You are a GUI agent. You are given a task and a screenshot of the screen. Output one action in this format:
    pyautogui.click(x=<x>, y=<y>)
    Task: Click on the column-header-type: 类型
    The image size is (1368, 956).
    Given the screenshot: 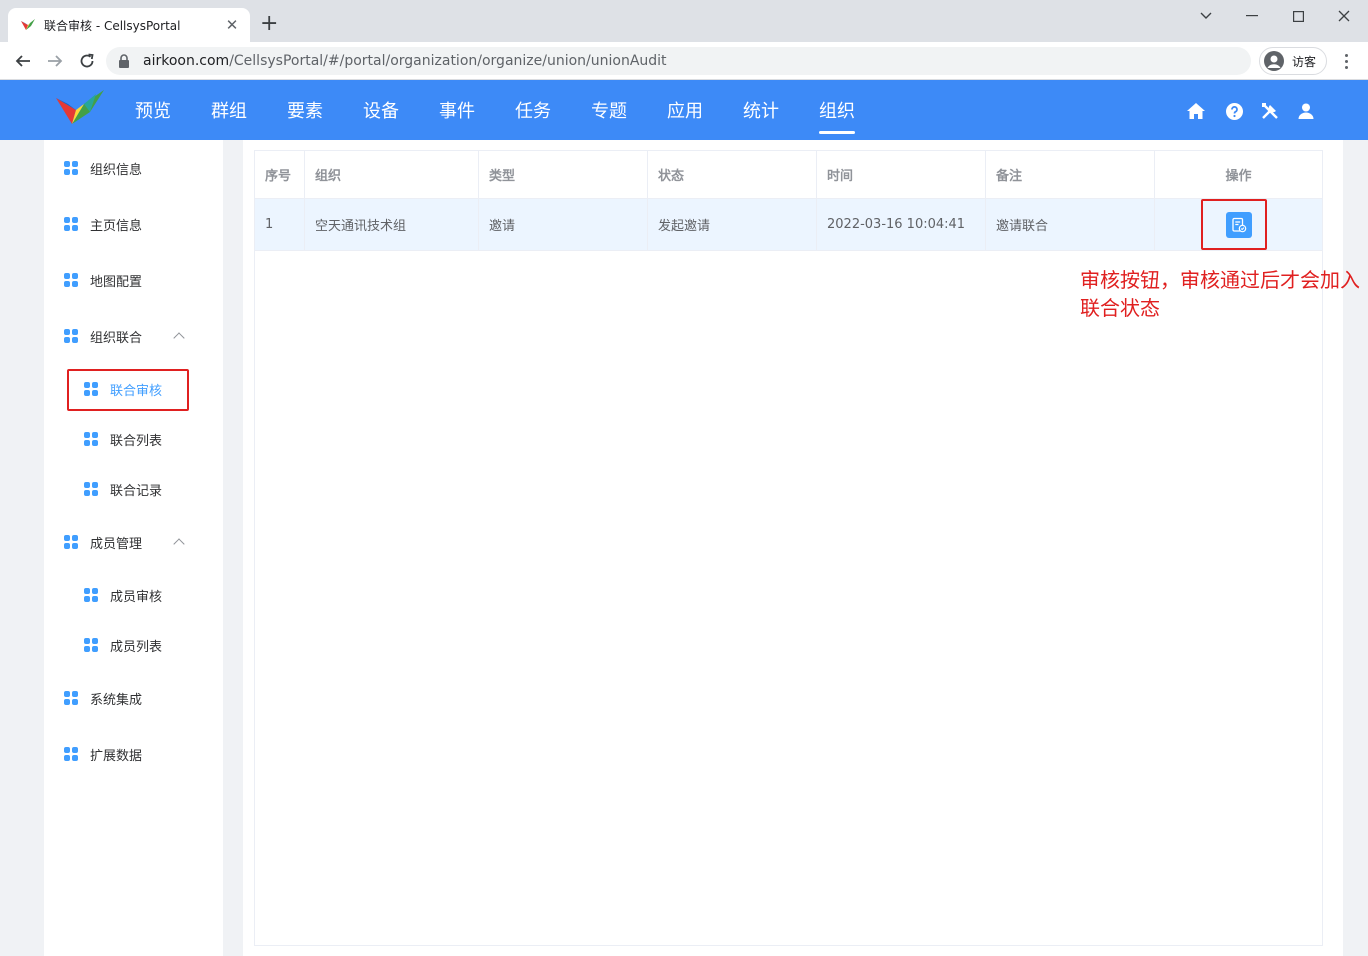 What is the action you would take?
    pyautogui.click(x=563, y=174)
    